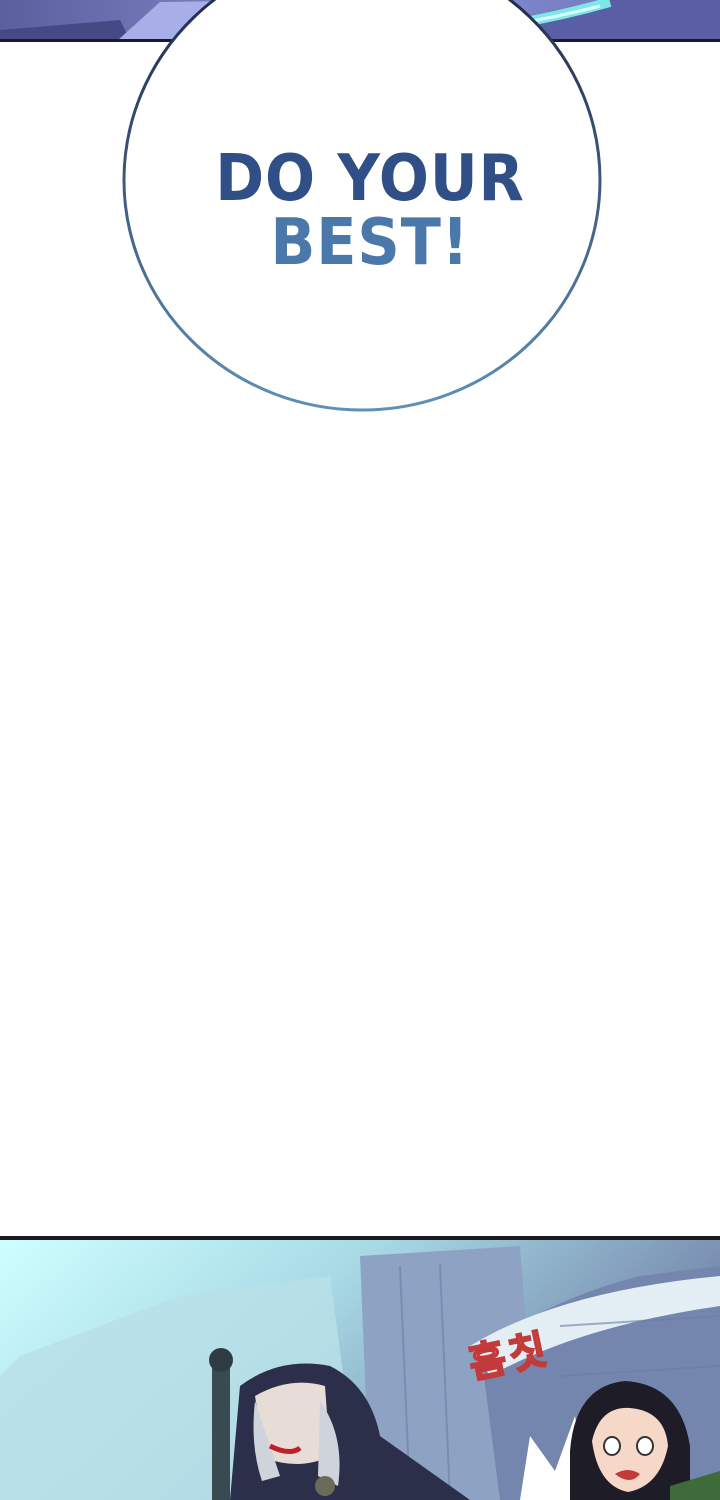  What do you see at coordinates (370, 179) in the screenshot?
I see `speech-line-1: DO YOUR` at bounding box center [370, 179].